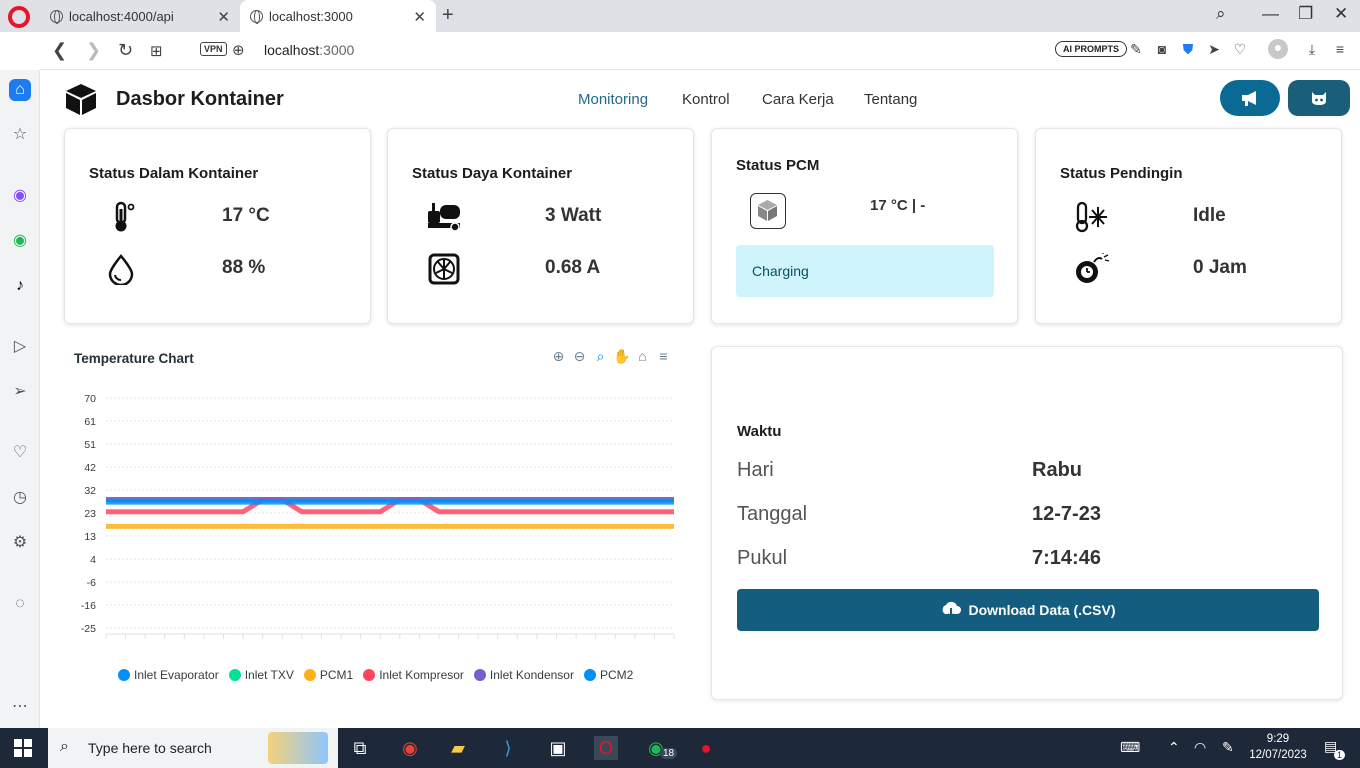 The image size is (1360, 768). I want to click on clock-date: 12/07/2023, so click(1278, 755).